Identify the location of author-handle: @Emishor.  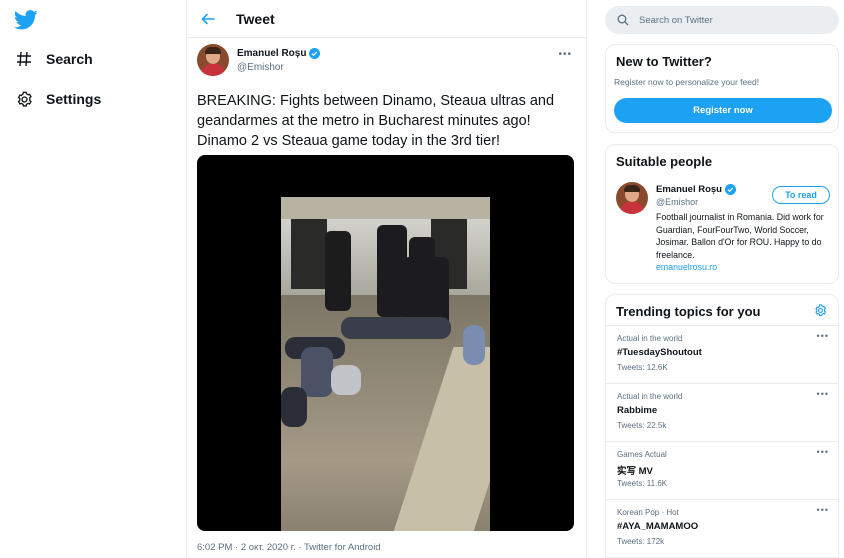
(278, 67).